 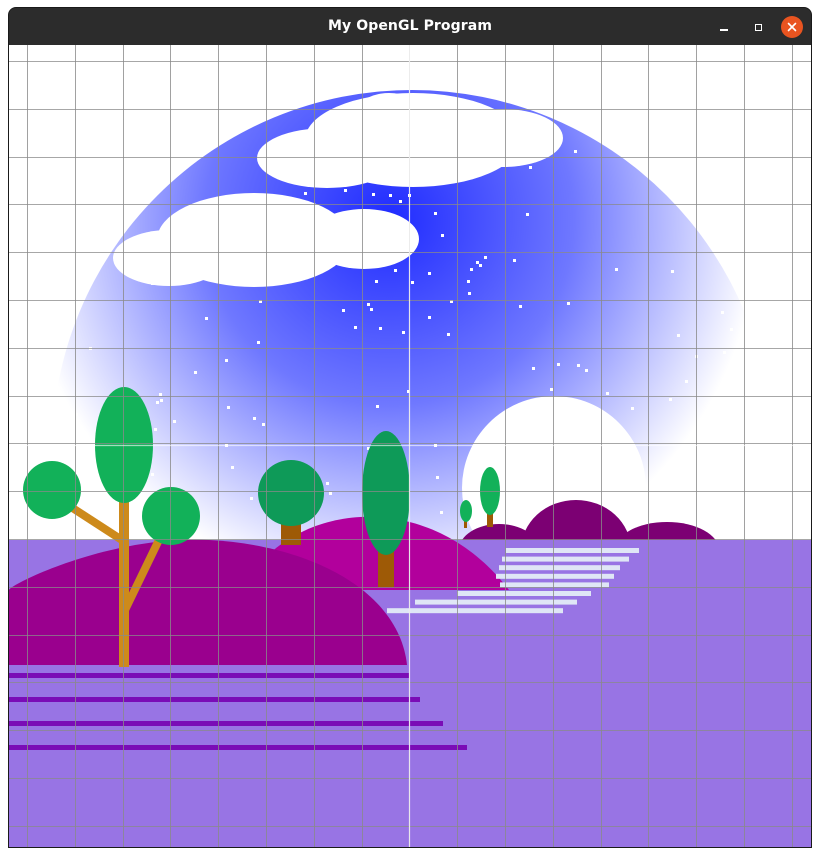 I want to click on maximize-icon, so click(x=758, y=27).